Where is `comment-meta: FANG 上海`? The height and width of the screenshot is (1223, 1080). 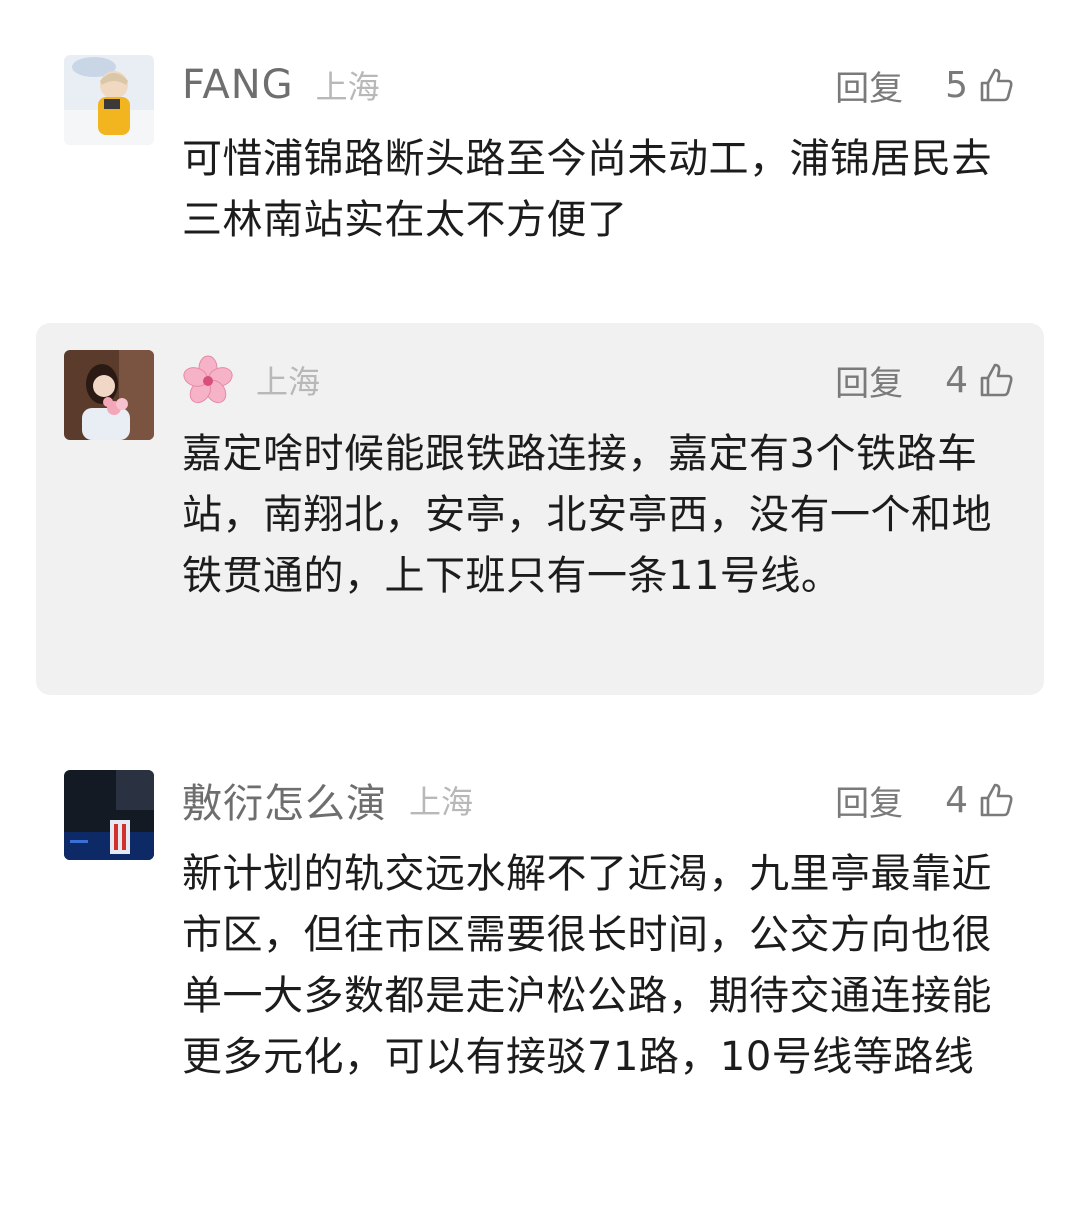
comment-meta: FANG 上海 is located at coordinates (281, 85).